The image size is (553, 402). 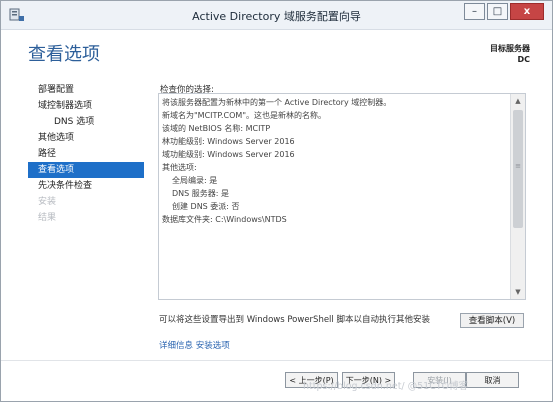 What do you see at coordinates (86, 186) in the screenshot?
I see `nav-item-prerequisites: 先决条件检查` at bounding box center [86, 186].